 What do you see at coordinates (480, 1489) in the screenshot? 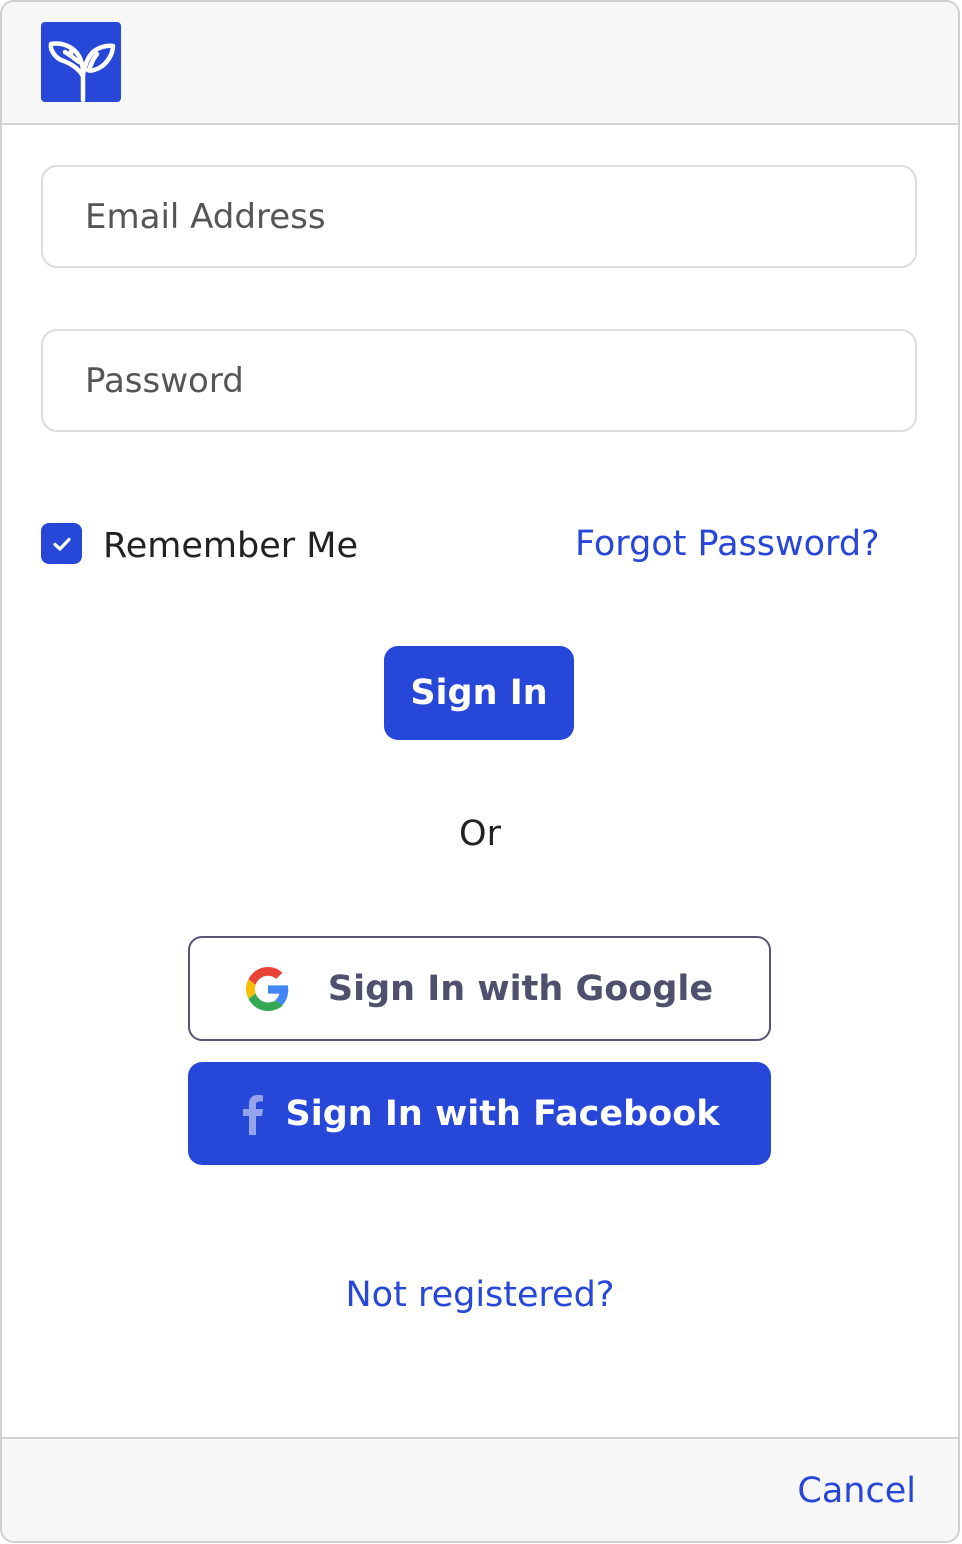
I see `dialog-footer: Cancel` at bounding box center [480, 1489].